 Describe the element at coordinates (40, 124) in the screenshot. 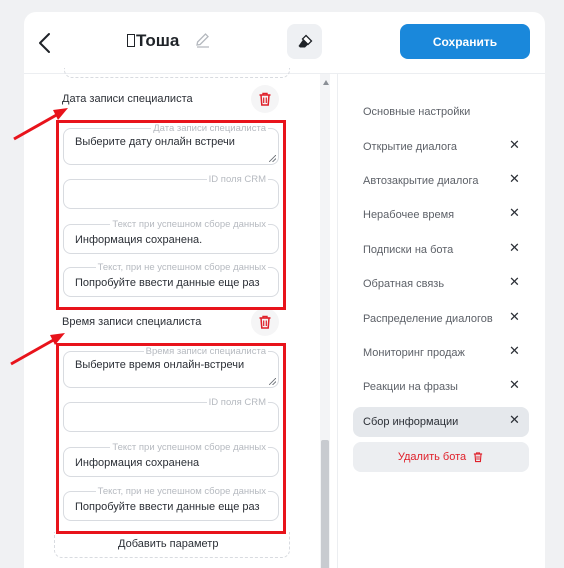

I see `annotation-arrow-date` at that location.